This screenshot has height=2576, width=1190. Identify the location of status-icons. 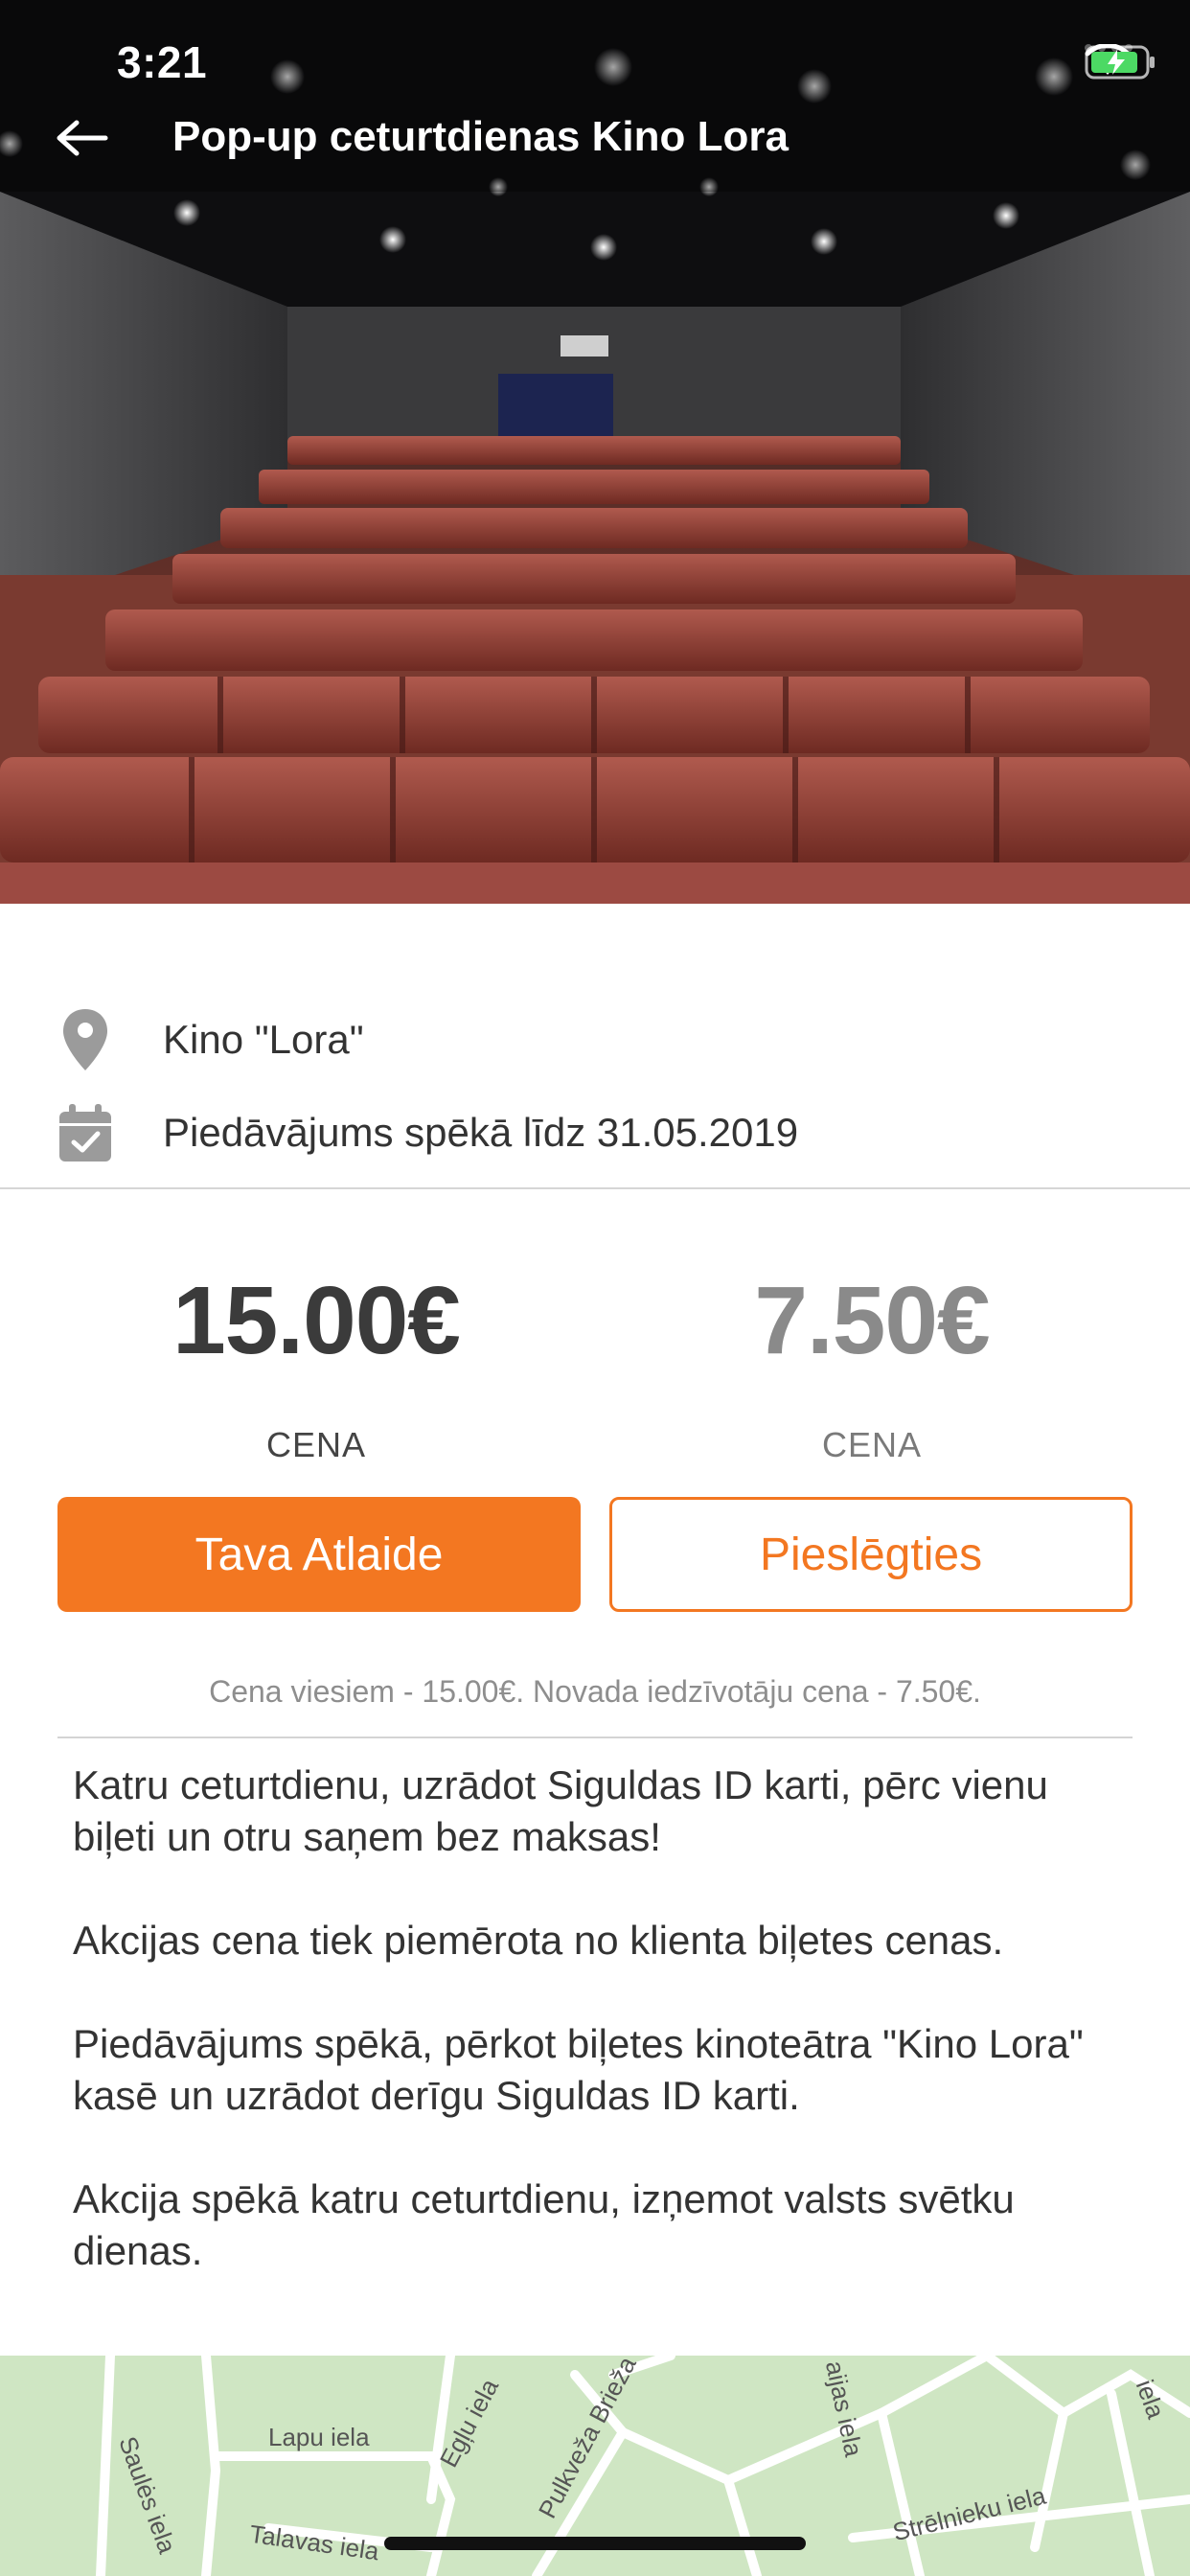
(1120, 62).